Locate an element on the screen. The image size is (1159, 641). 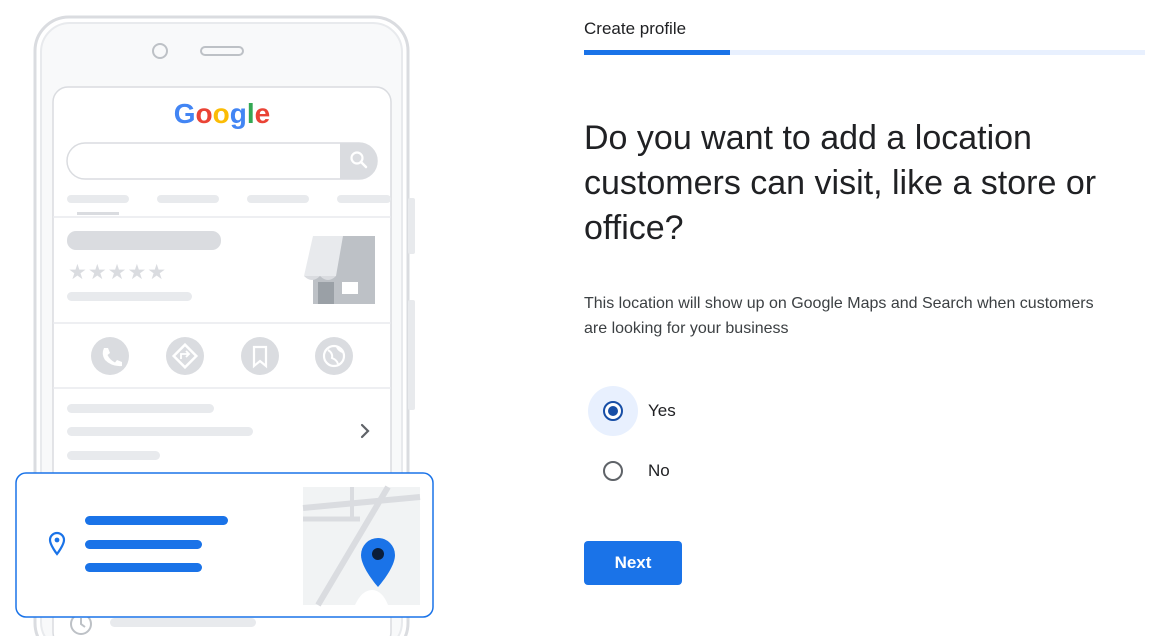
radio-dot is located at coordinates (613, 411).